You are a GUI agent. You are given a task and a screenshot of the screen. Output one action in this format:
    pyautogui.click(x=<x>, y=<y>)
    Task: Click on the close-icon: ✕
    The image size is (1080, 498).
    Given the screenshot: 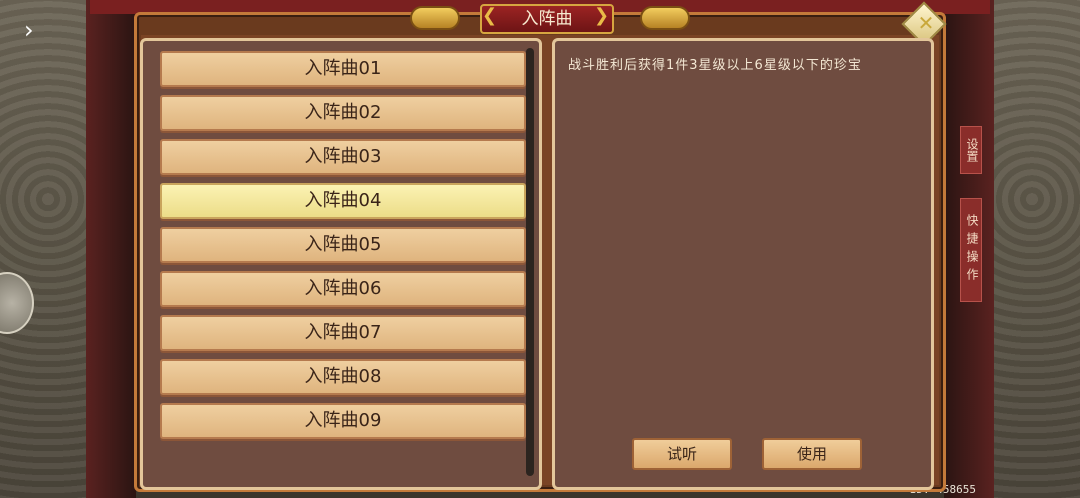 What is the action you would take?
    pyautogui.click(x=926, y=23)
    